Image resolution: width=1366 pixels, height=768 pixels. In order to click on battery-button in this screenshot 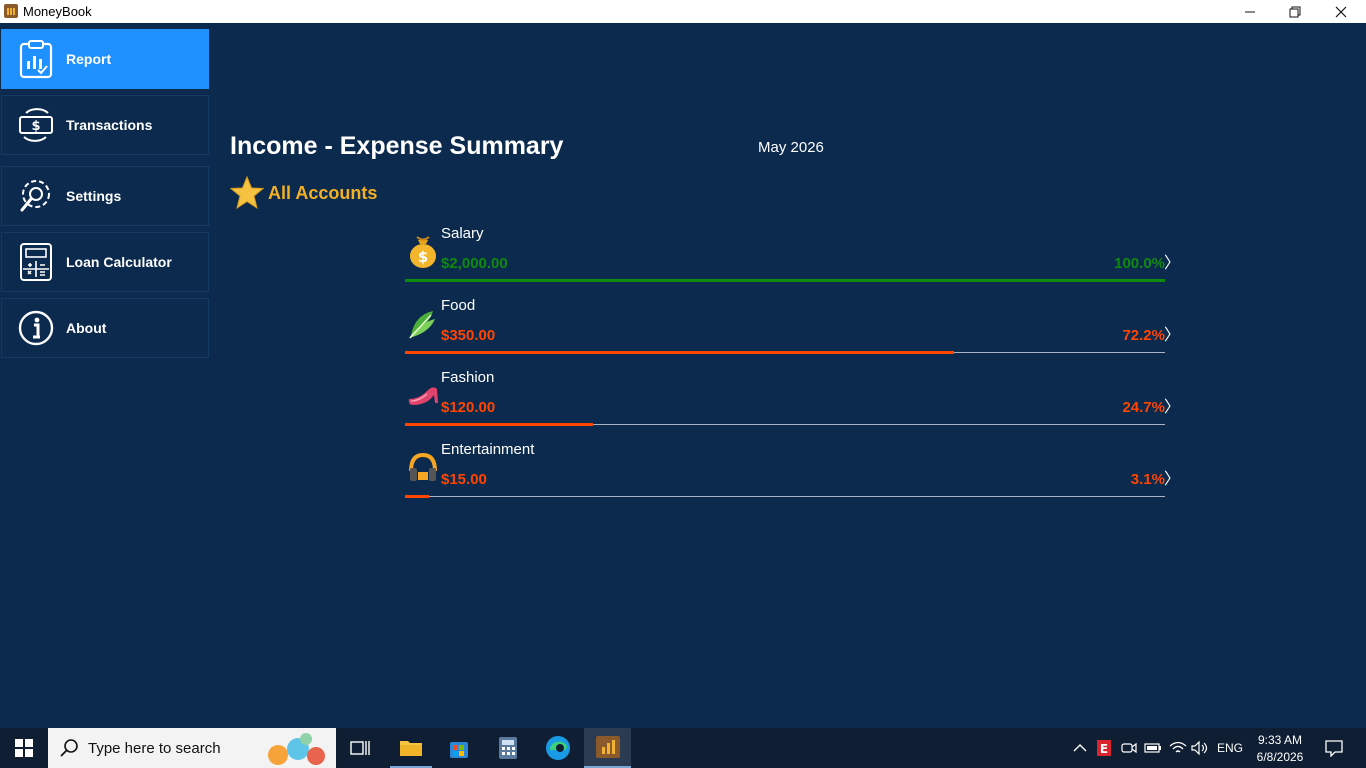, I will do `click(1153, 748)`.